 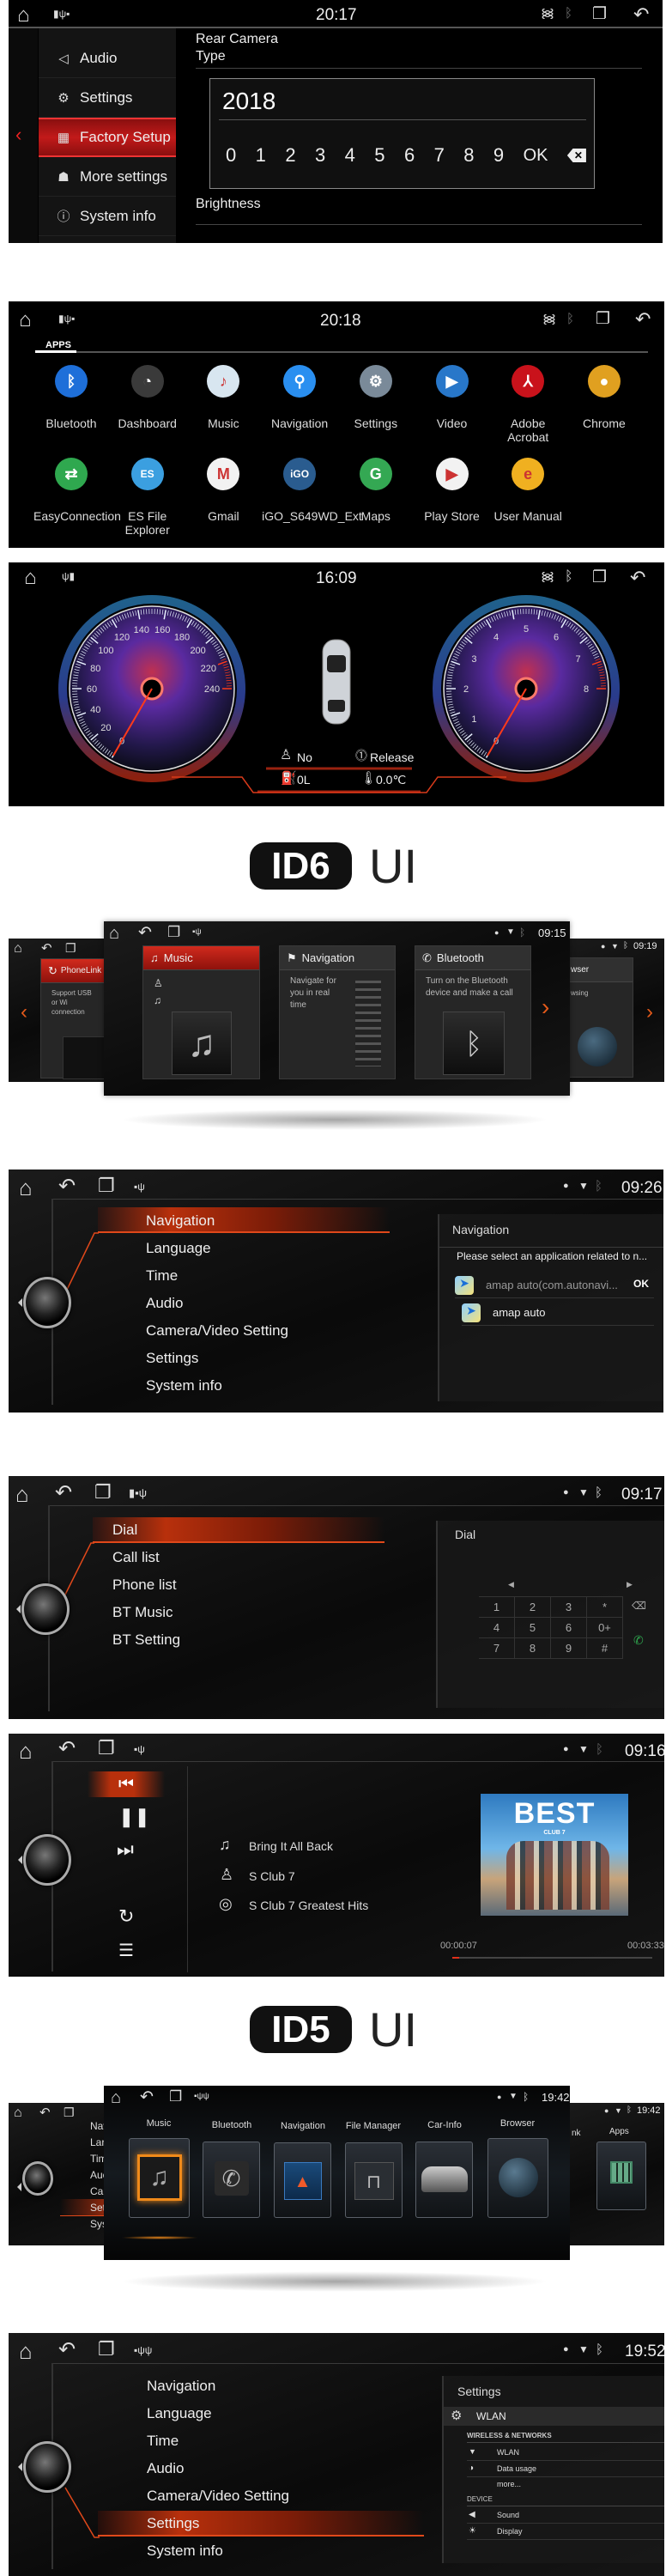 I want to click on call-icon: ✆, so click(x=638, y=1640).